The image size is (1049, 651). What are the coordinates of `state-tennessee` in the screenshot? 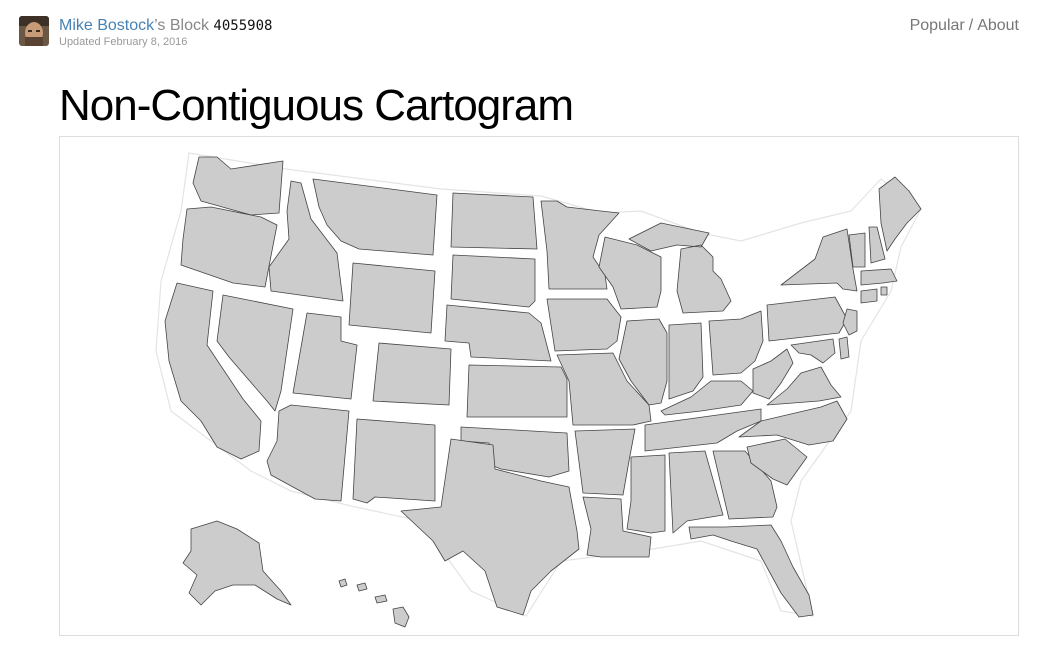 It's located at (703, 430).